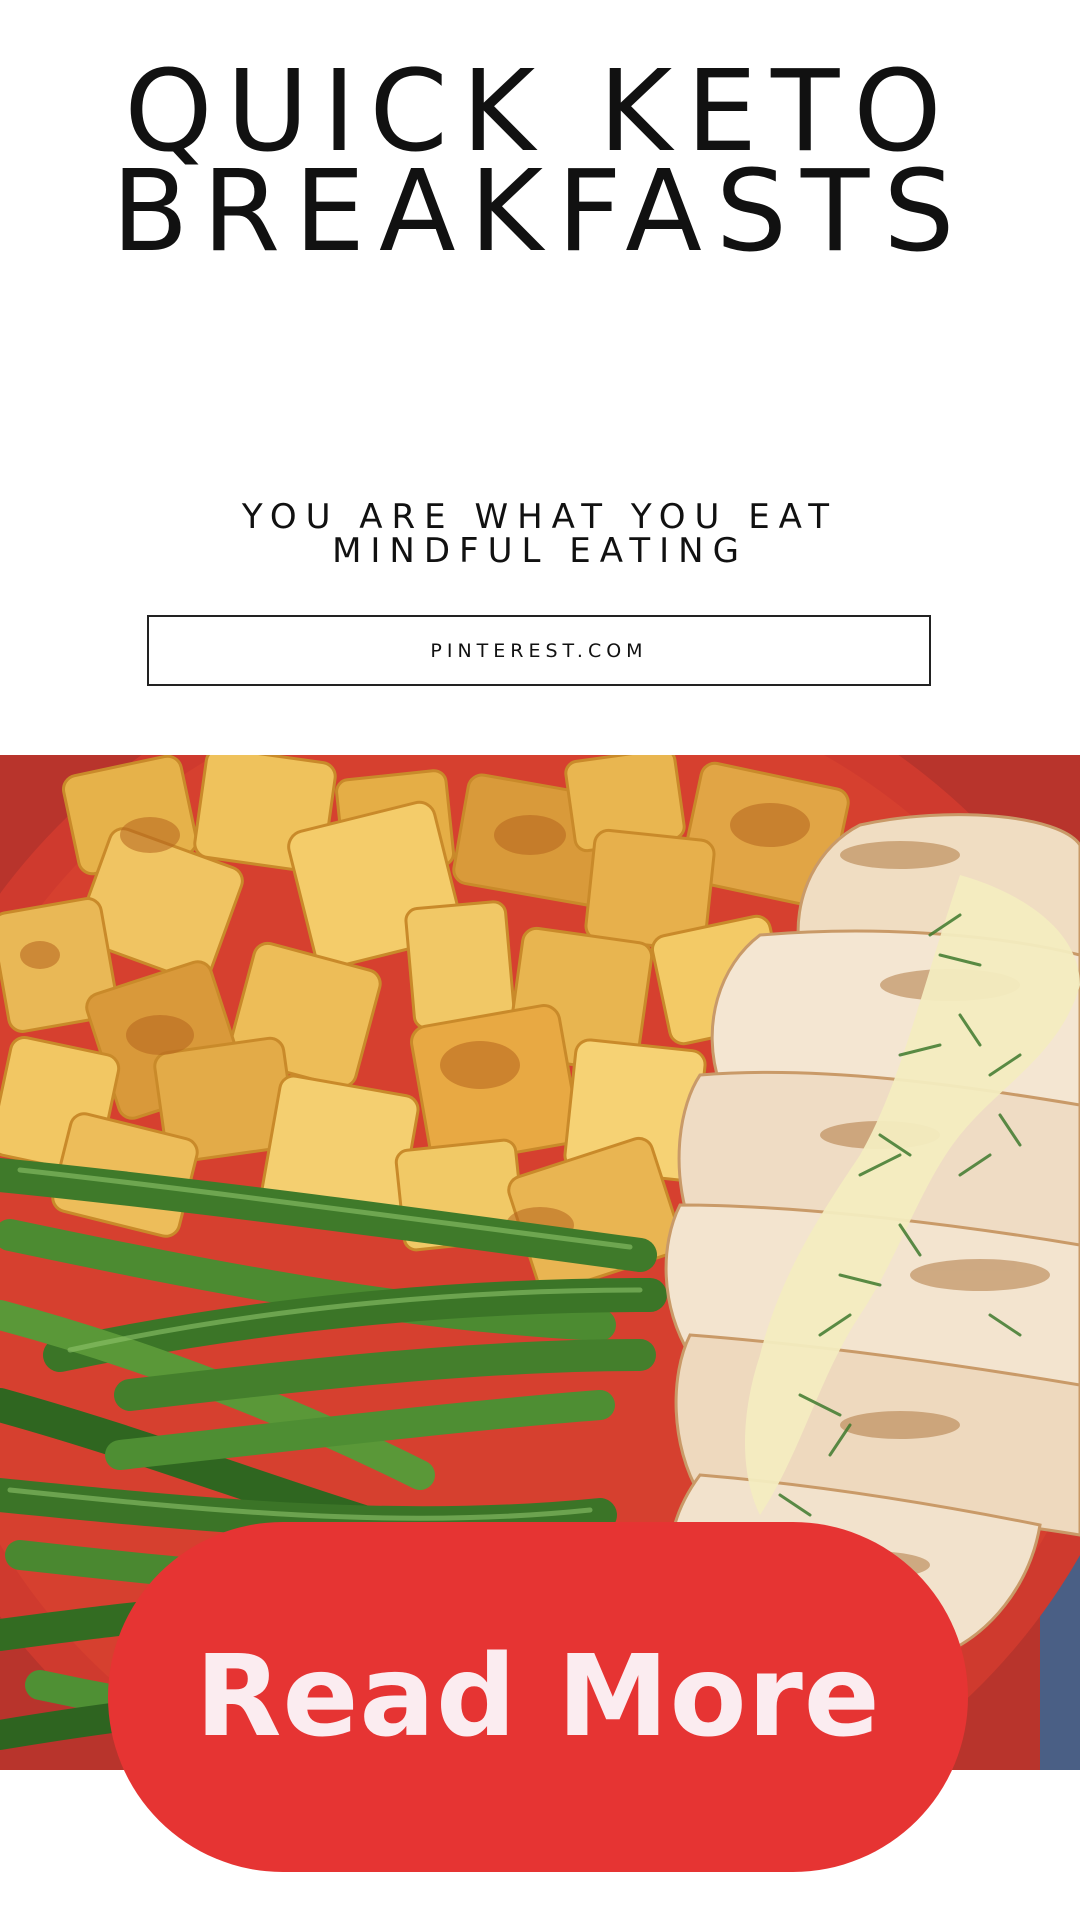 Image resolution: width=1080 pixels, height=1920 pixels. Describe the element at coordinates (540, 551) in the screenshot. I see `tagline-line-2: MINDFUL EATING` at that location.